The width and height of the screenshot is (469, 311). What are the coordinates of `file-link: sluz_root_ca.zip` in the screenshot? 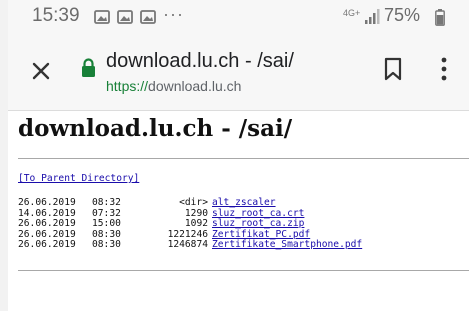 It's located at (258, 223).